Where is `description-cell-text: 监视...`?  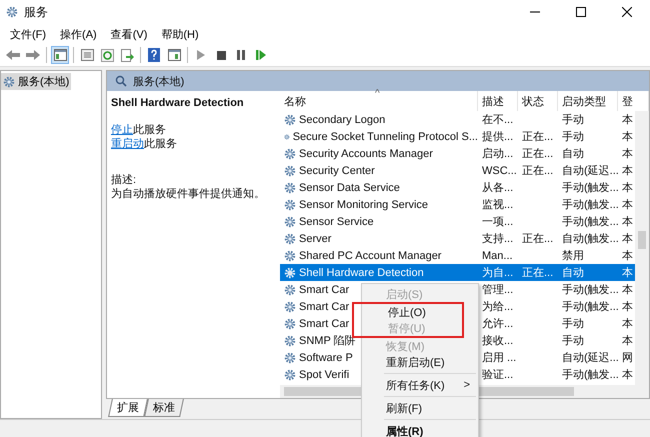 description-cell-text: 监视... is located at coordinates (498, 205).